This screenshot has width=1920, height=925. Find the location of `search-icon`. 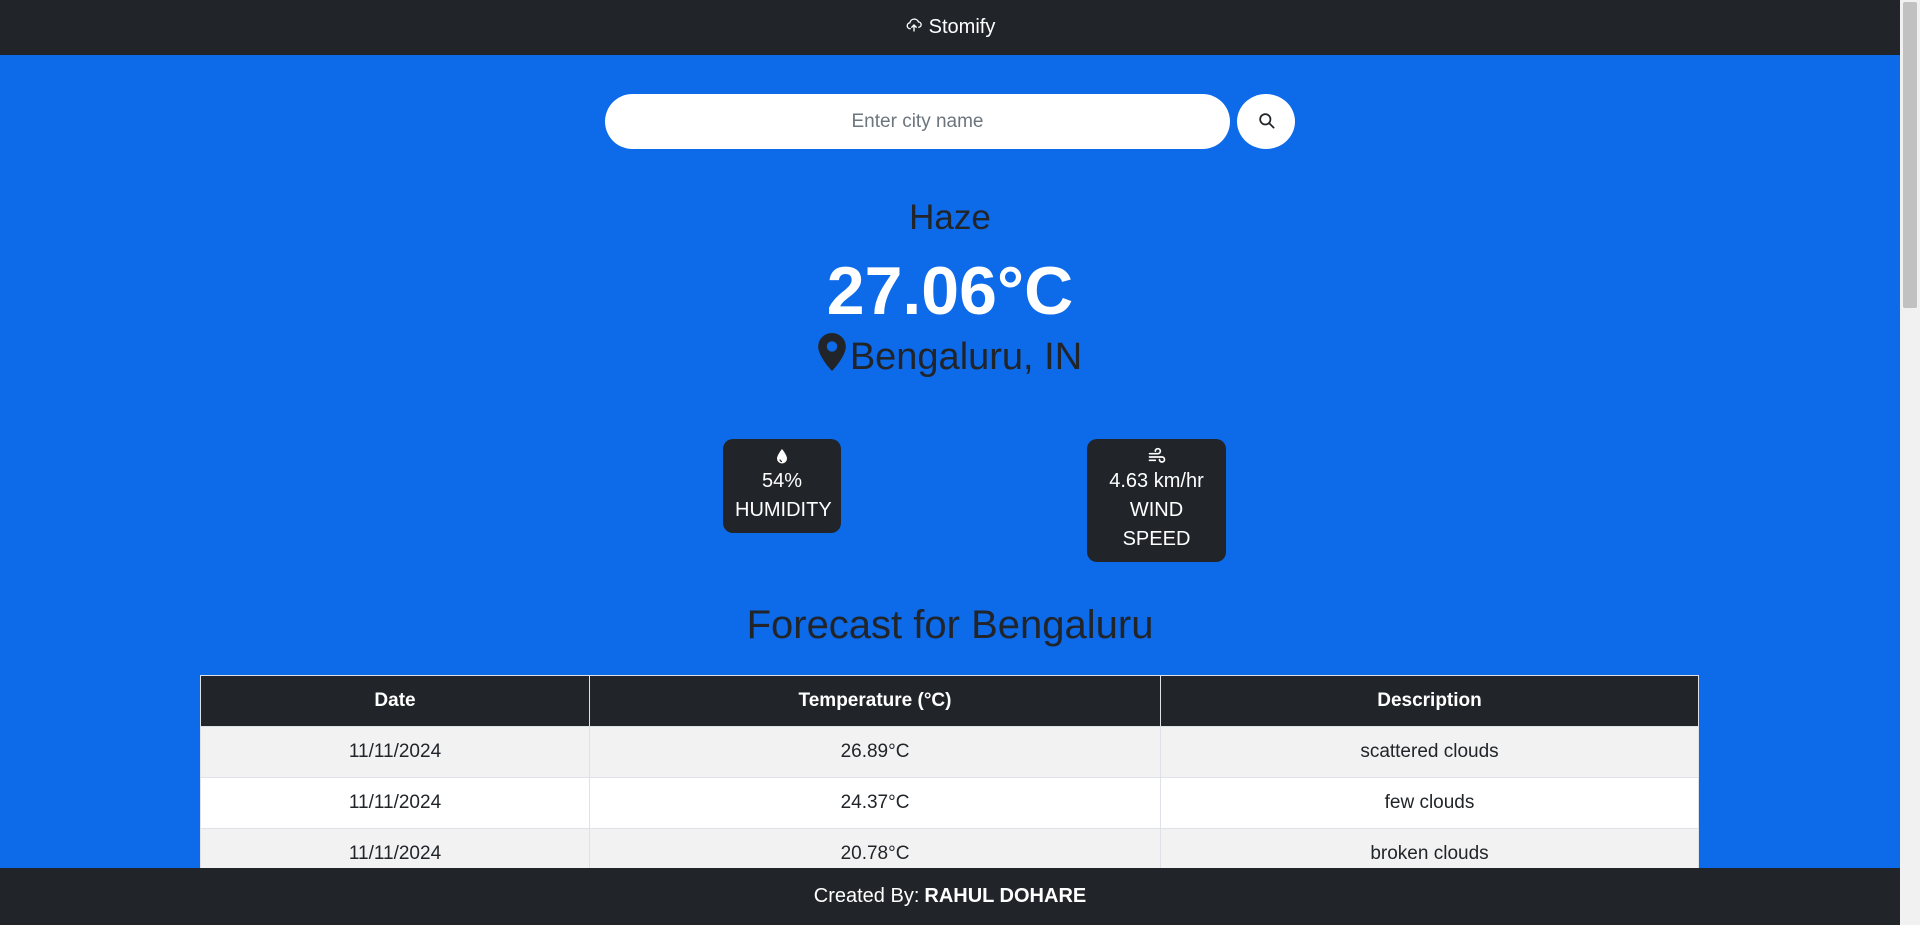

search-icon is located at coordinates (1266, 122).